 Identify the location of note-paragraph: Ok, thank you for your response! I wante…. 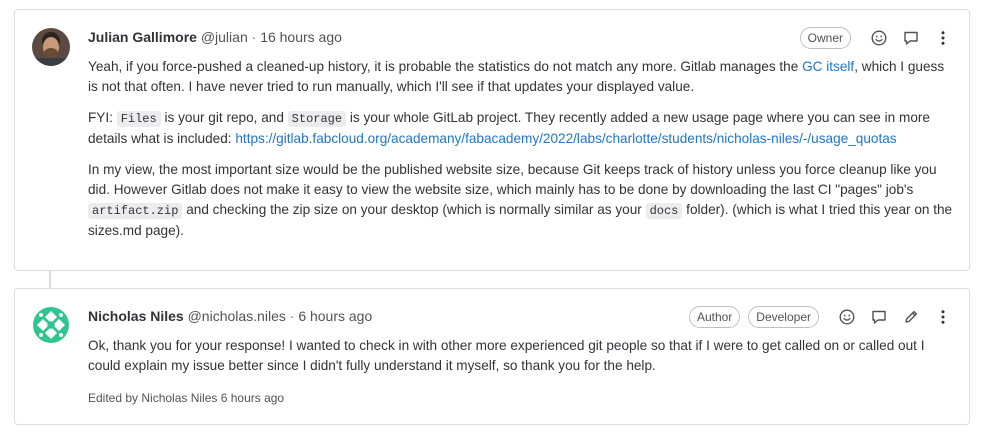
(506, 355).